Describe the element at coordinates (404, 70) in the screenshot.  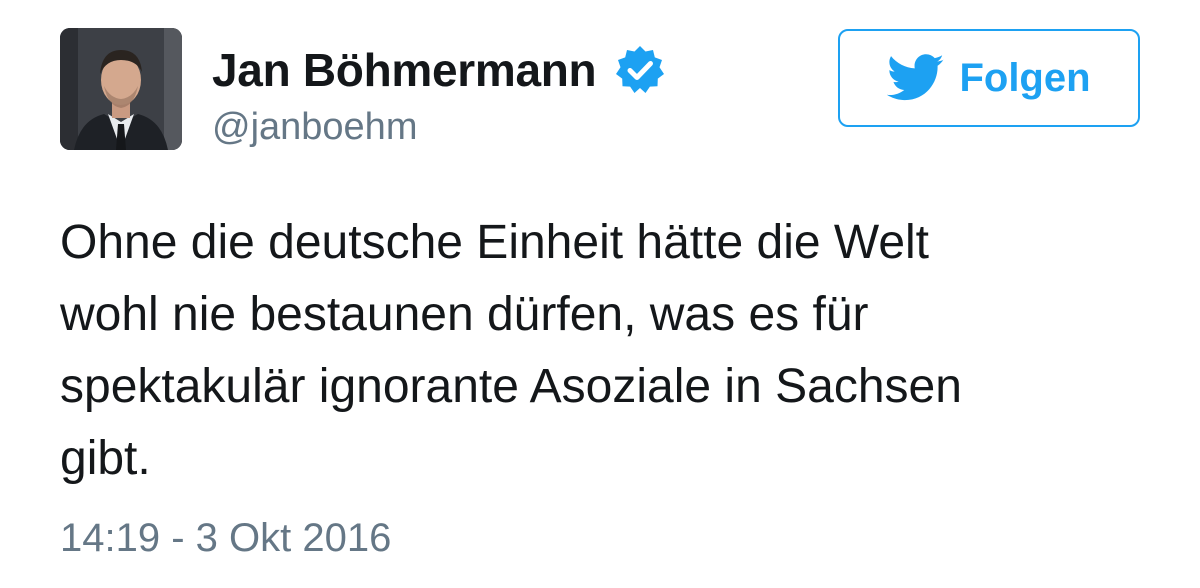
I see `author-display-name: Jan Böhmermann` at that location.